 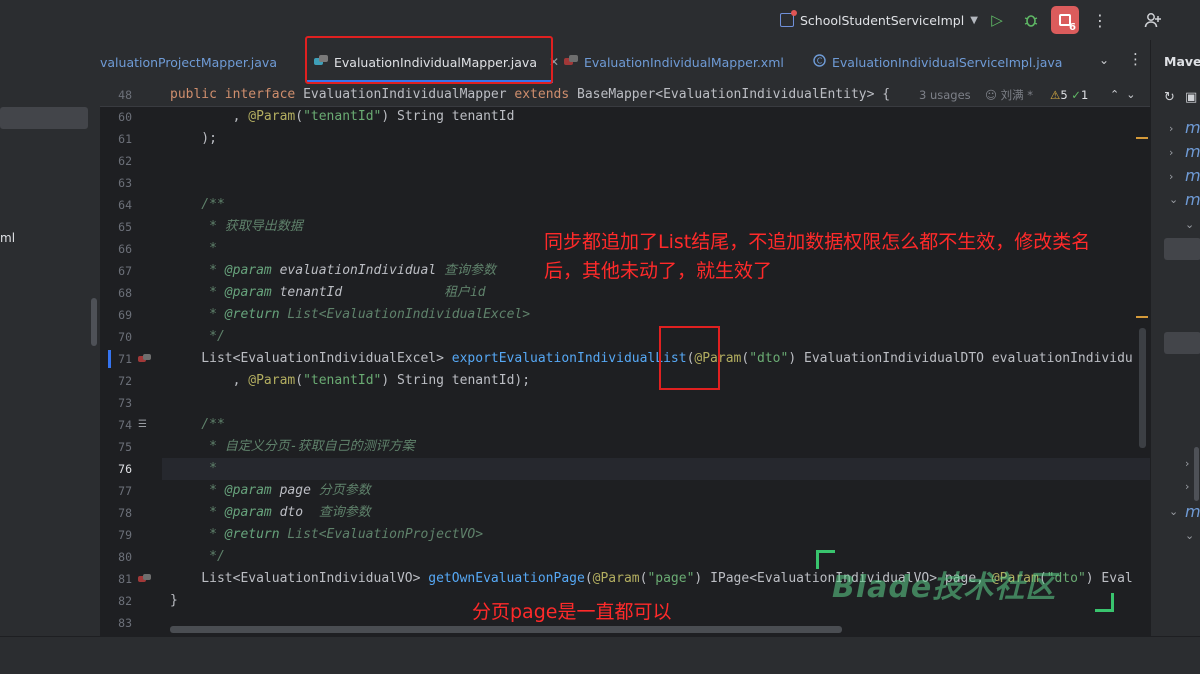 I want to click on more-actions-icon: ⋮, so click(x=1100, y=20).